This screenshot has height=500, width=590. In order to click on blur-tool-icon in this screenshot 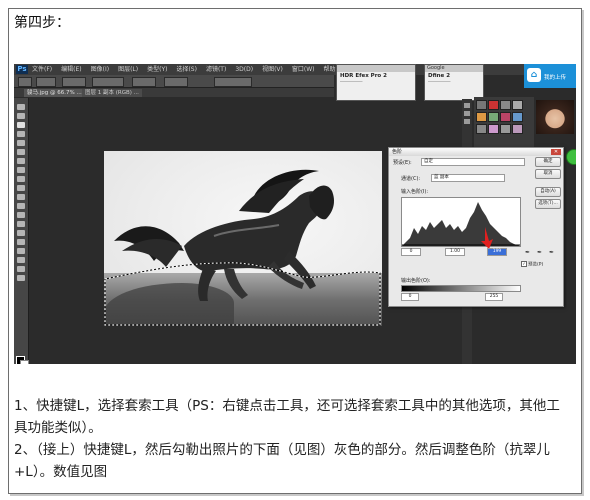, I will do `click(21, 215)`.